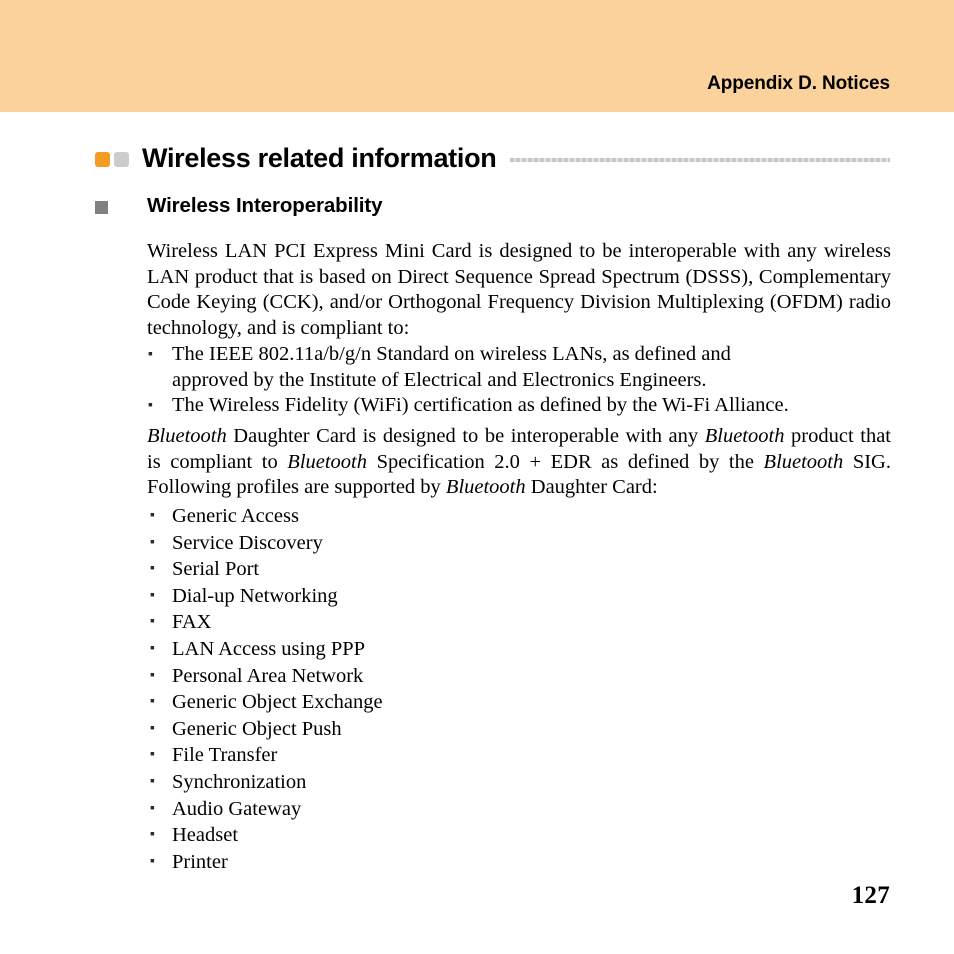 The height and width of the screenshot is (954, 954). I want to click on list-item-label: Dial-up Networking, so click(255, 595).